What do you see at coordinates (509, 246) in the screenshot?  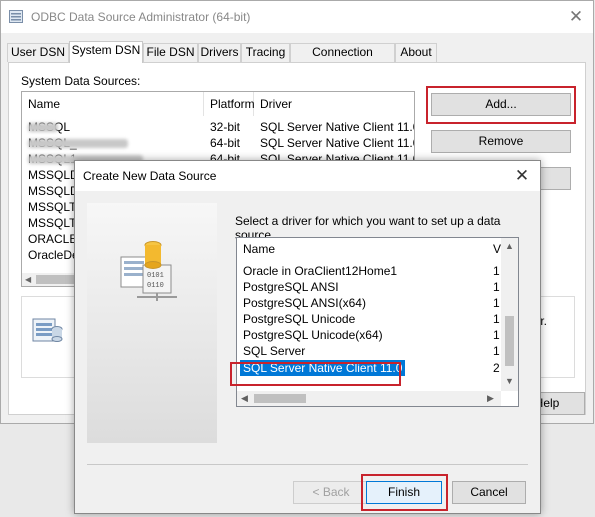 I see `scroll-up-icon: ▲` at bounding box center [509, 246].